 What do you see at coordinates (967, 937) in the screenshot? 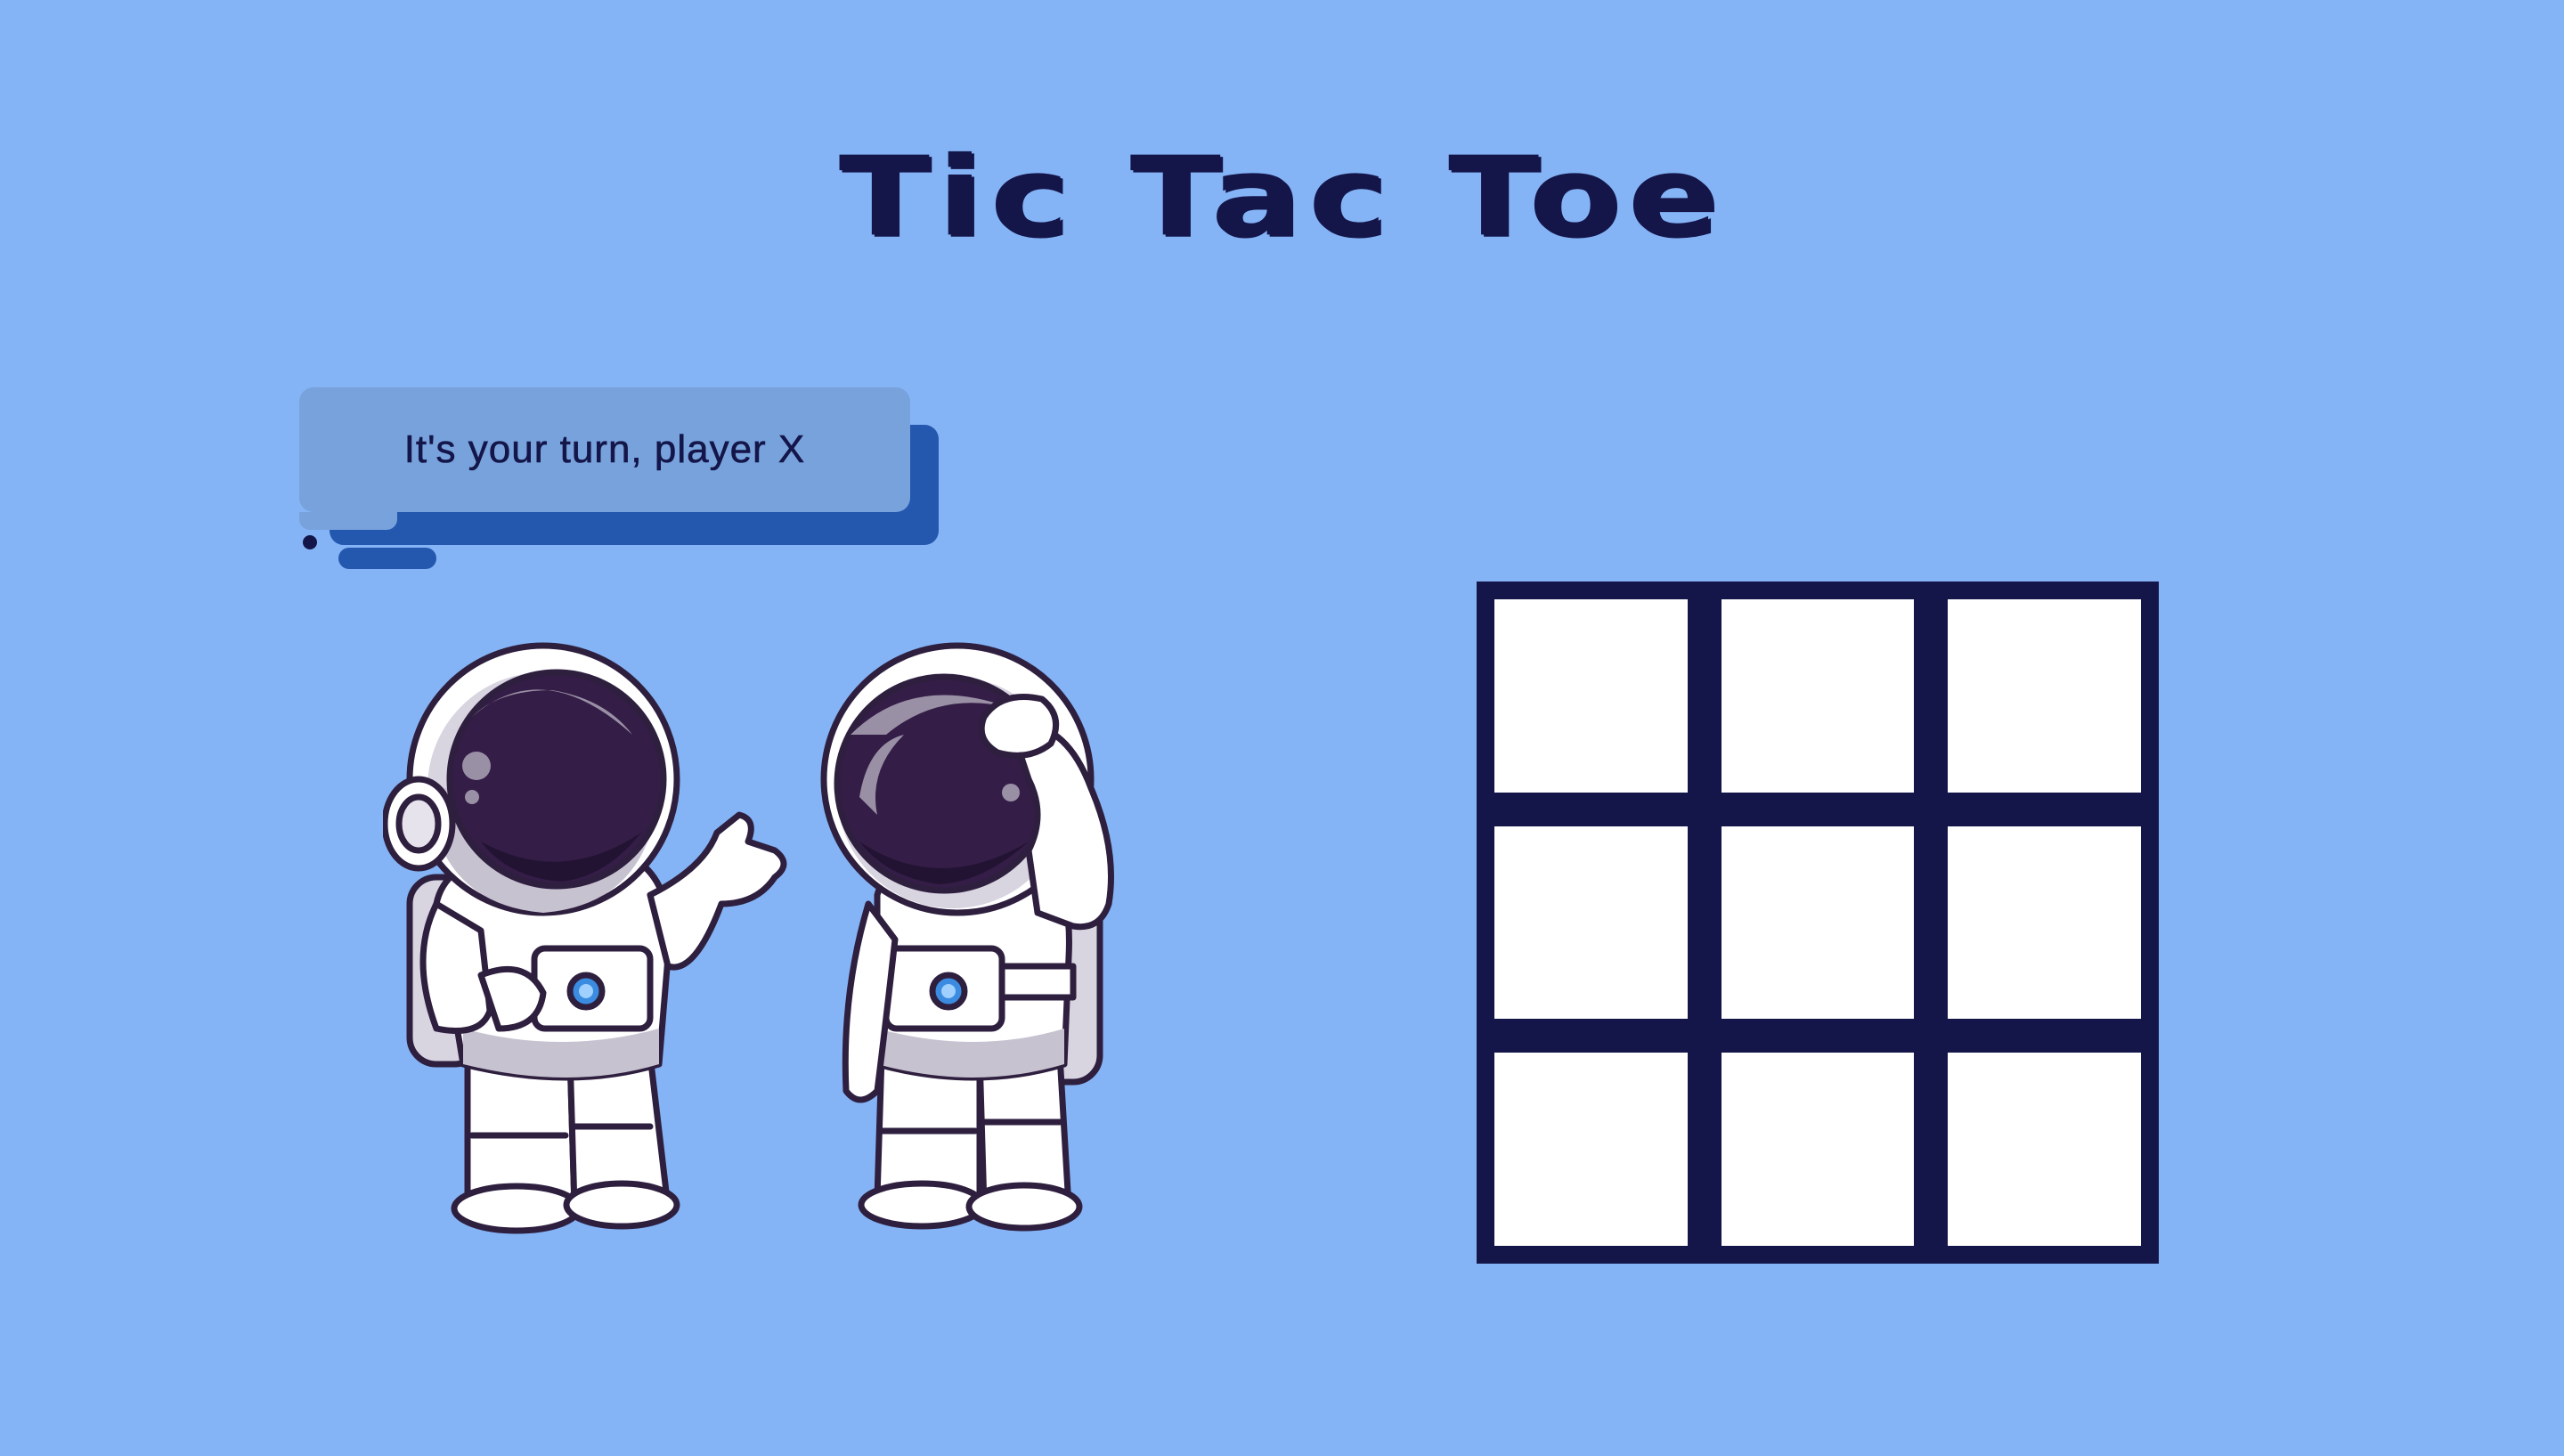
I see `astronaut-saluting-icon` at bounding box center [967, 937].